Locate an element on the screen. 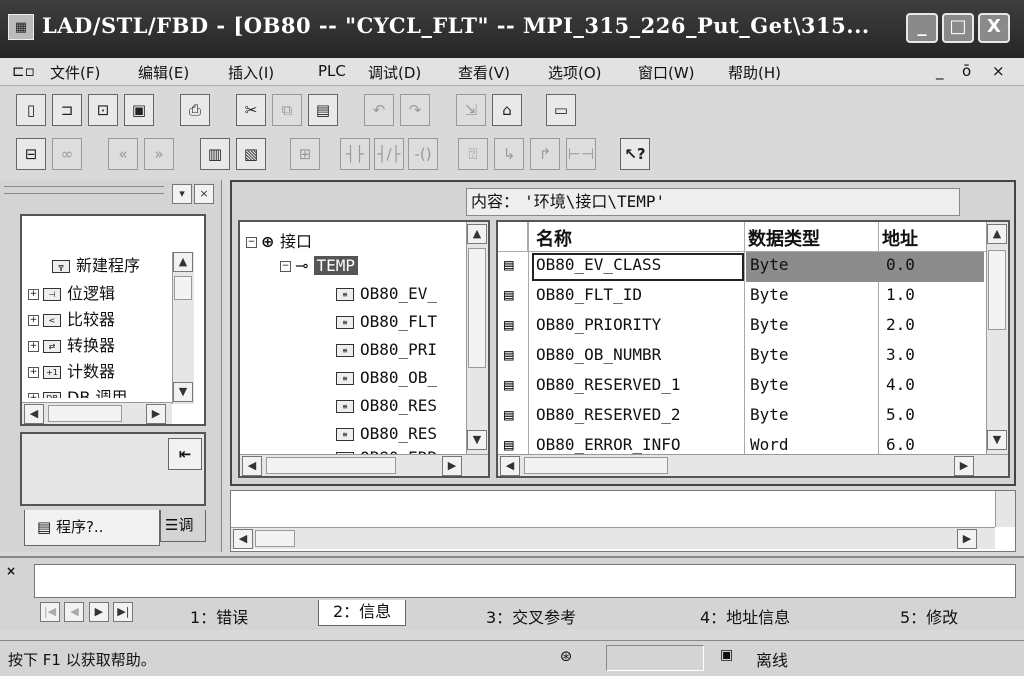 This screenshot has width=1024, height=676. catalog-new-block: ╦ 新建程序 is located at coordinates (96, 264).